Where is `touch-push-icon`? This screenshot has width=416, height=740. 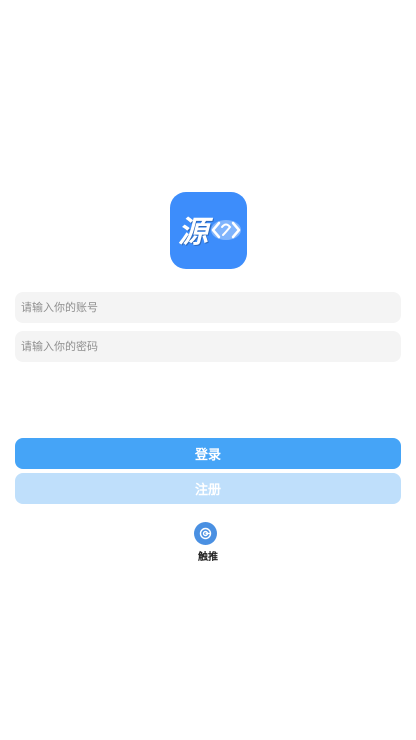 touch-push-icon is located at coordinates (205, 533).